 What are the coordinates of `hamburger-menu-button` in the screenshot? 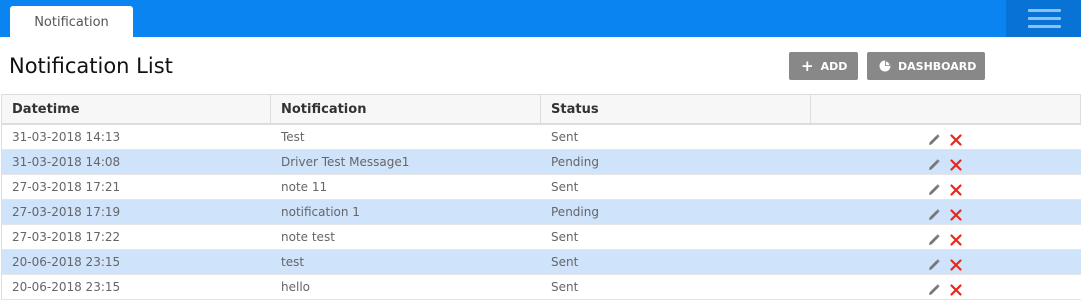 It's located at (1043, 18).